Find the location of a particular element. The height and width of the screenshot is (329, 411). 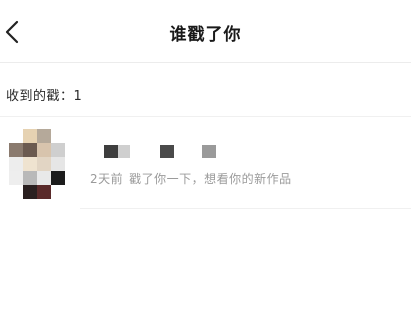

list-item-divider is located at coordinates (245, 208).